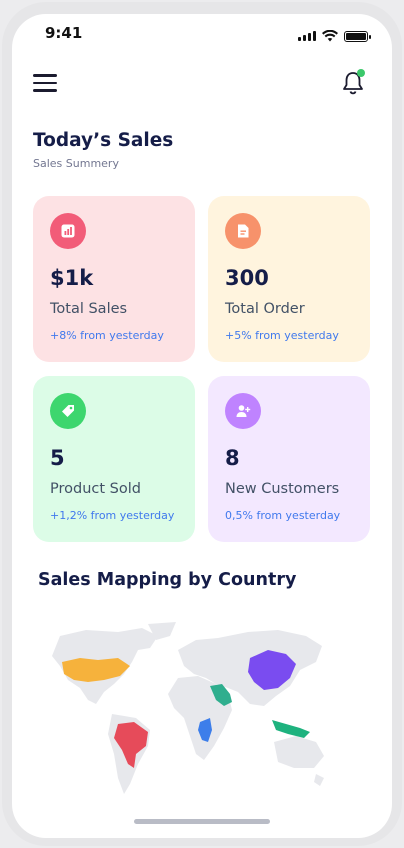 Image resolution: width=404 pixels, height=848 pixels. Describe the element at coordinates (243, 411) in the screenshot. I see `add-user-icon` at that location.